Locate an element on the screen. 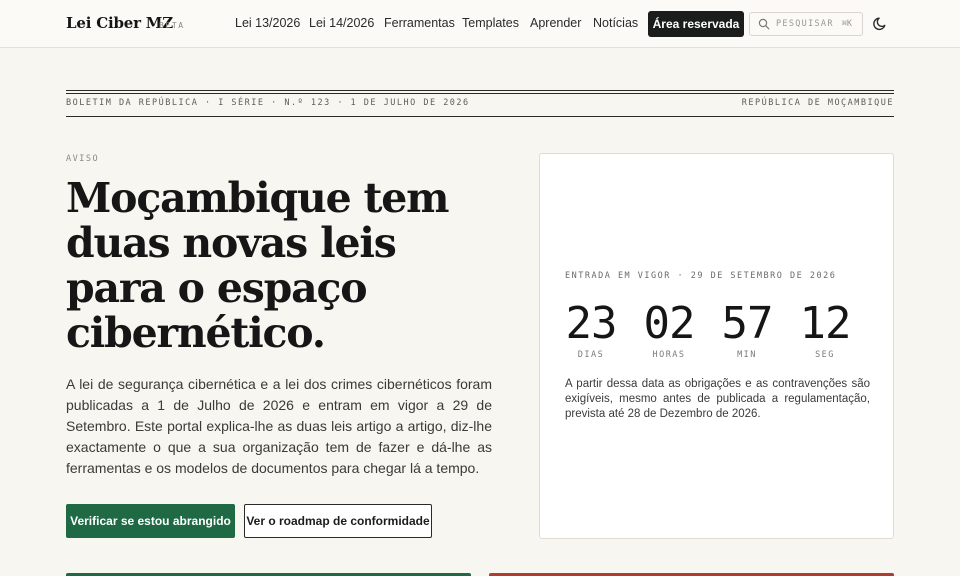 The height and width of the screenshot is (576, 960). countdown-seconds: 12 SEG is located at coordinates (825, 328).